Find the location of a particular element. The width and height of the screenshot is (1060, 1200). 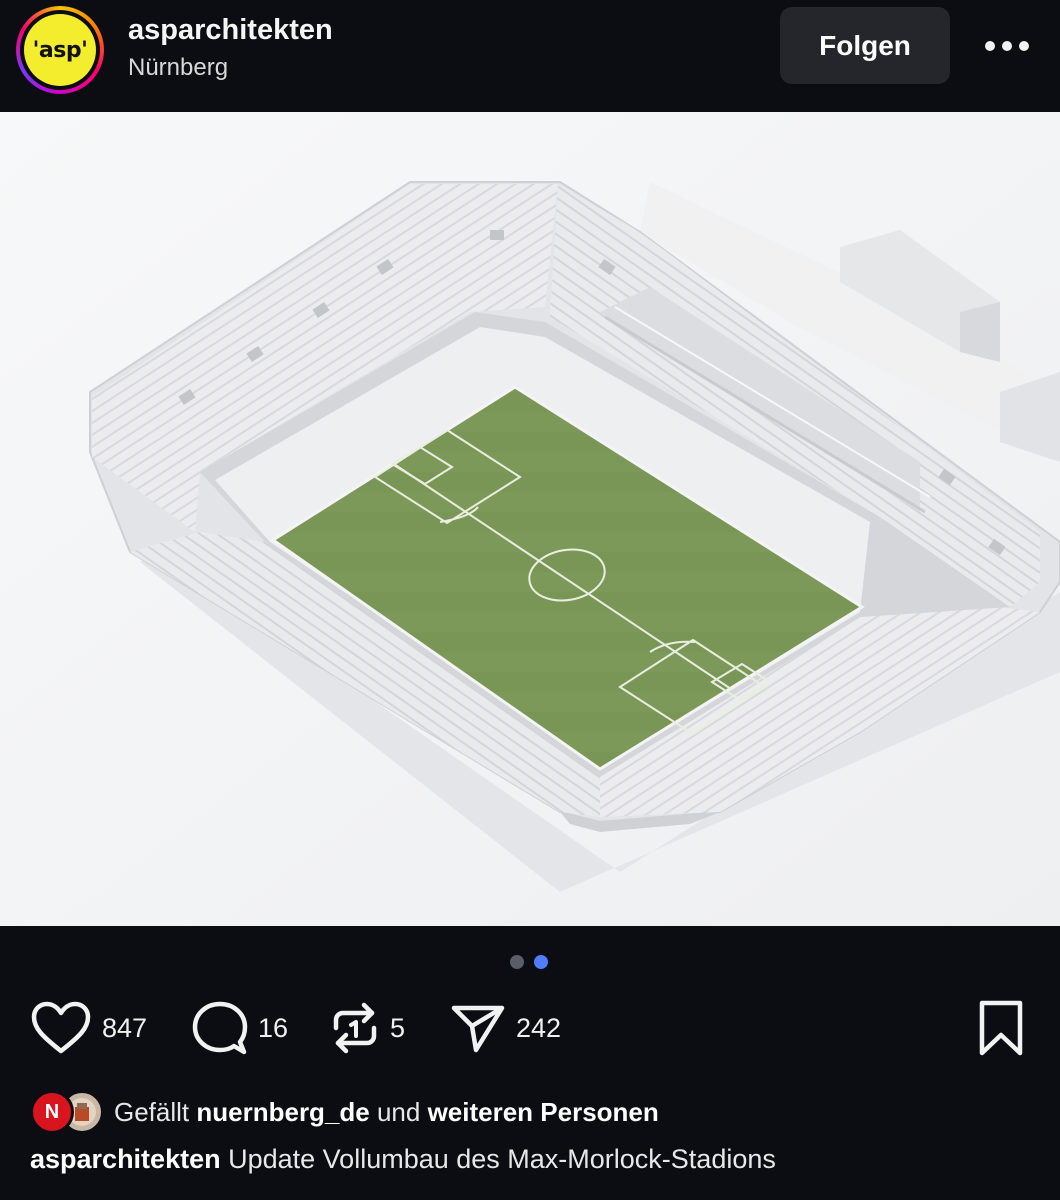

comment-icon is located at coordinates (220, 1028).